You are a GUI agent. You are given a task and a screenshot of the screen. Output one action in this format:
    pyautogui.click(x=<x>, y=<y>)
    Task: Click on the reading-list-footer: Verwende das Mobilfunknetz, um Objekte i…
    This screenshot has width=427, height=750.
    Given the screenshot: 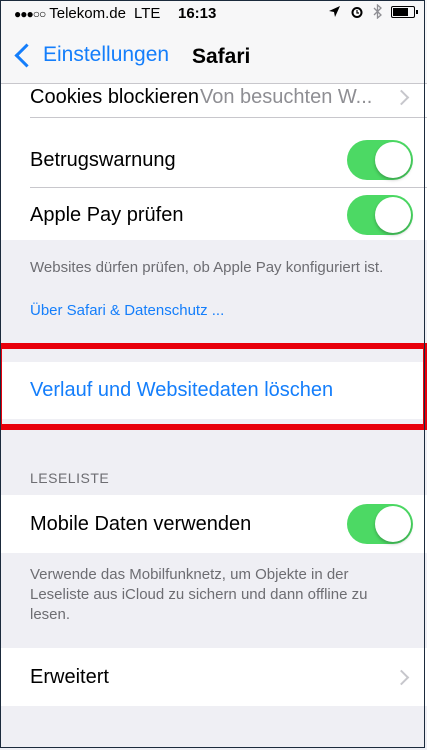 What is the action you would take?
    pyautogui.click(x=199, y=594)
    